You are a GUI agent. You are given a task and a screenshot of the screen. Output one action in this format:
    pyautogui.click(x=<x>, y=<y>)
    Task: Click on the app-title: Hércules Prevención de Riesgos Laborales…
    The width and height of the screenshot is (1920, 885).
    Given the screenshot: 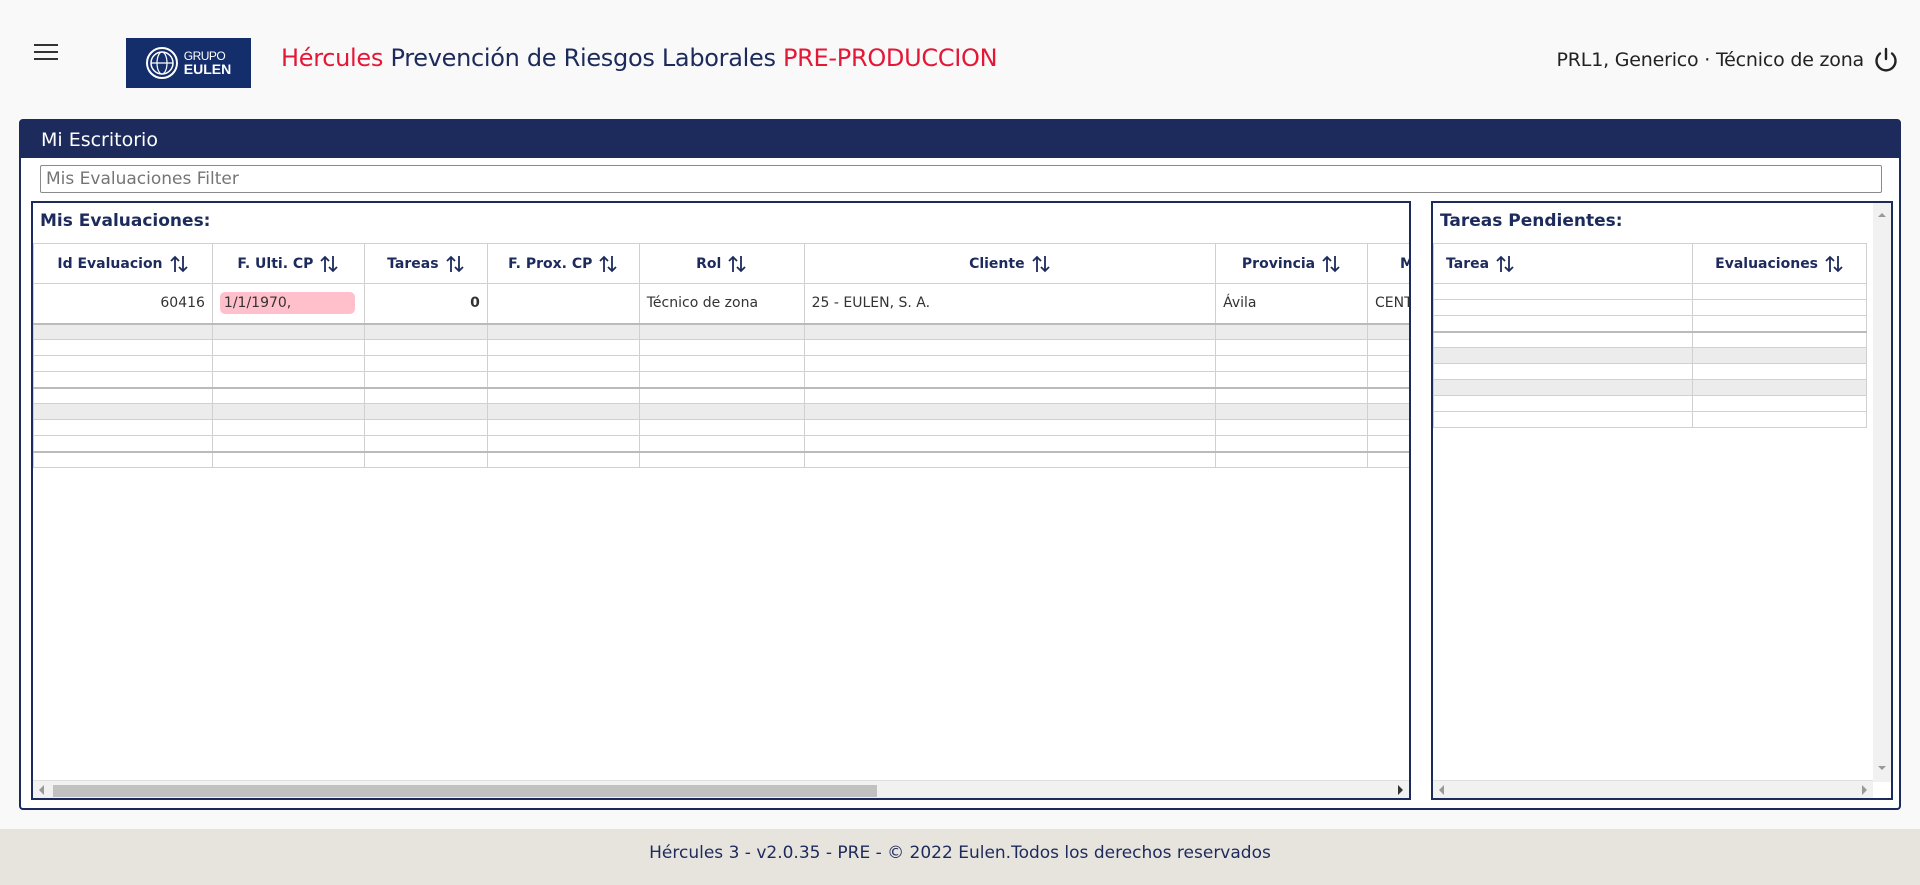 What is the action you would take?
    pyautogui.click(x=639, y=58)
    